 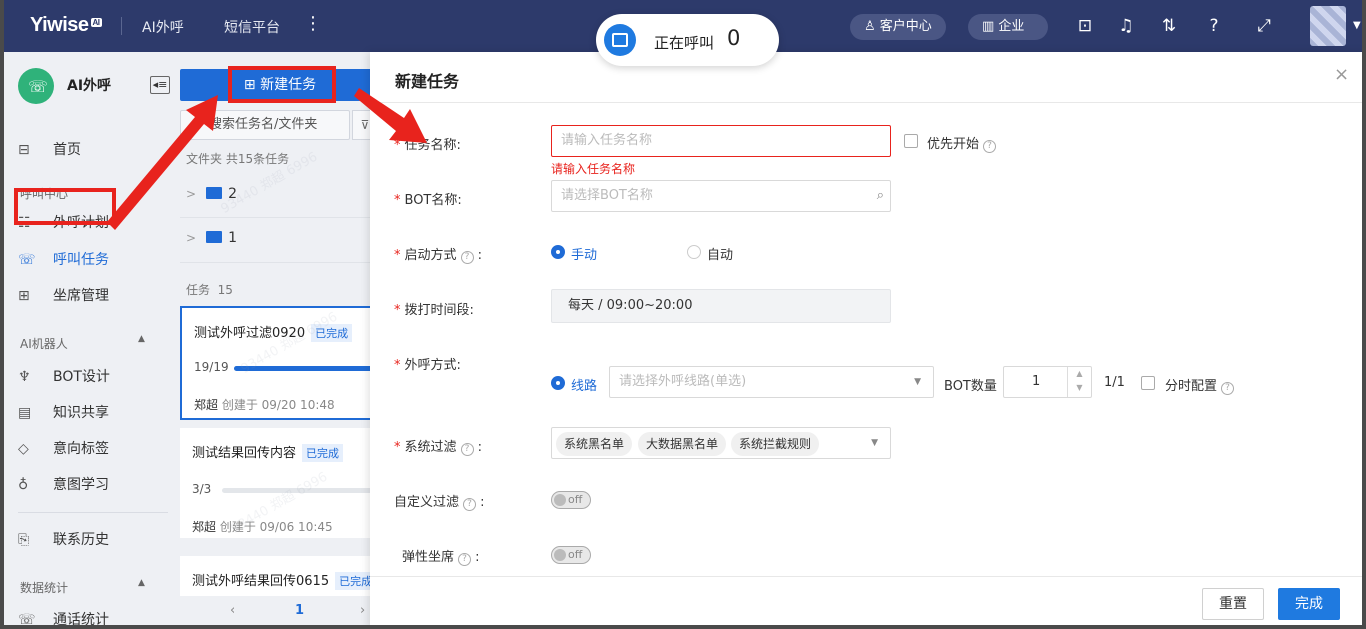 What do you see at coordinates (898, 27) in the screenshot?
I see `customer-center-button: ♙ 客户中心` at bounding box center [898, 27].